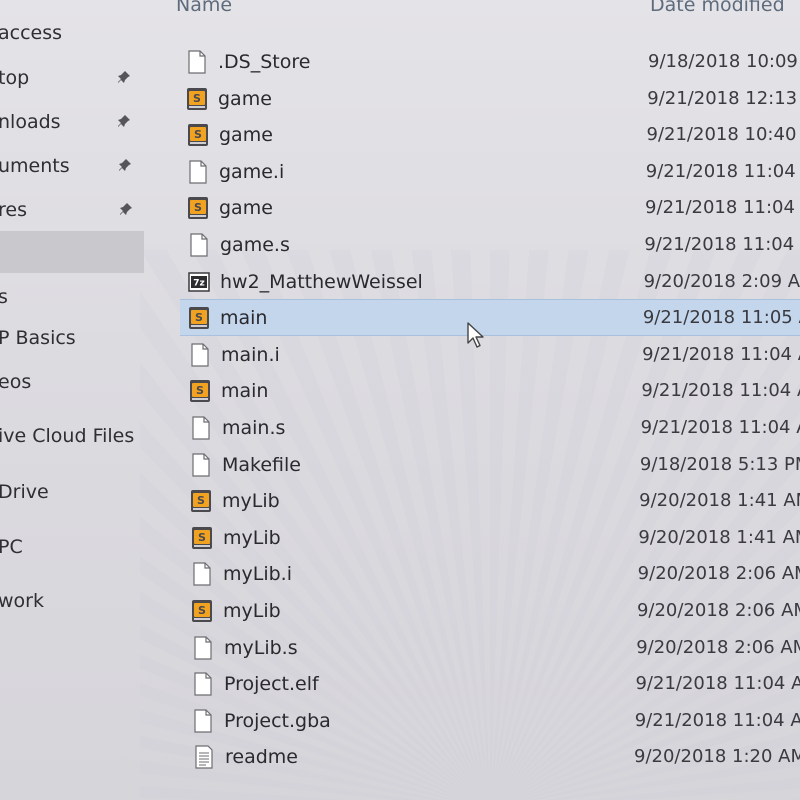  I want to click on nav-item-label: top, so click(15, 78).